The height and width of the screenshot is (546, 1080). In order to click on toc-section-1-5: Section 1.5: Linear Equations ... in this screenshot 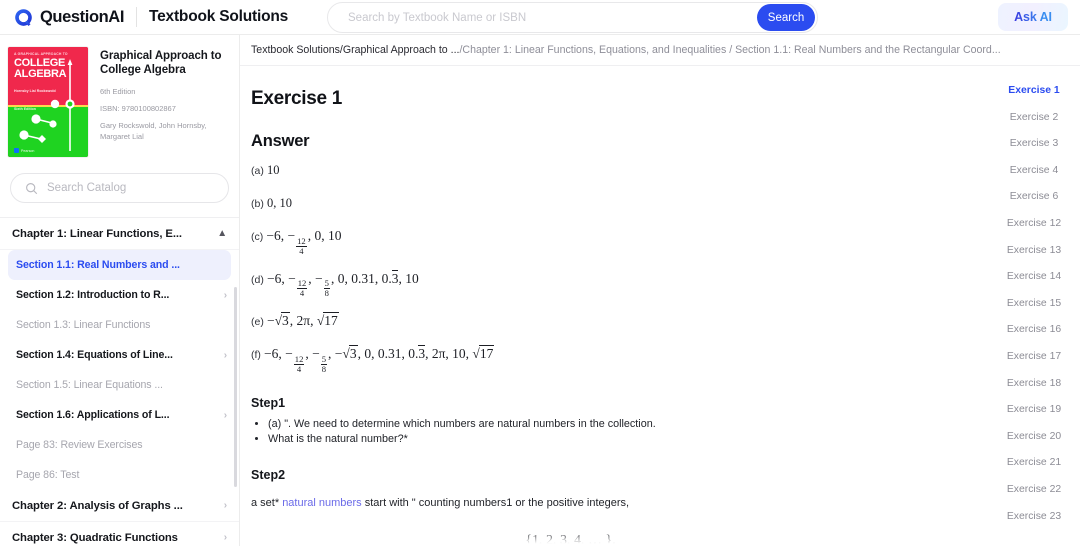, I will do `click(119, 385)`.